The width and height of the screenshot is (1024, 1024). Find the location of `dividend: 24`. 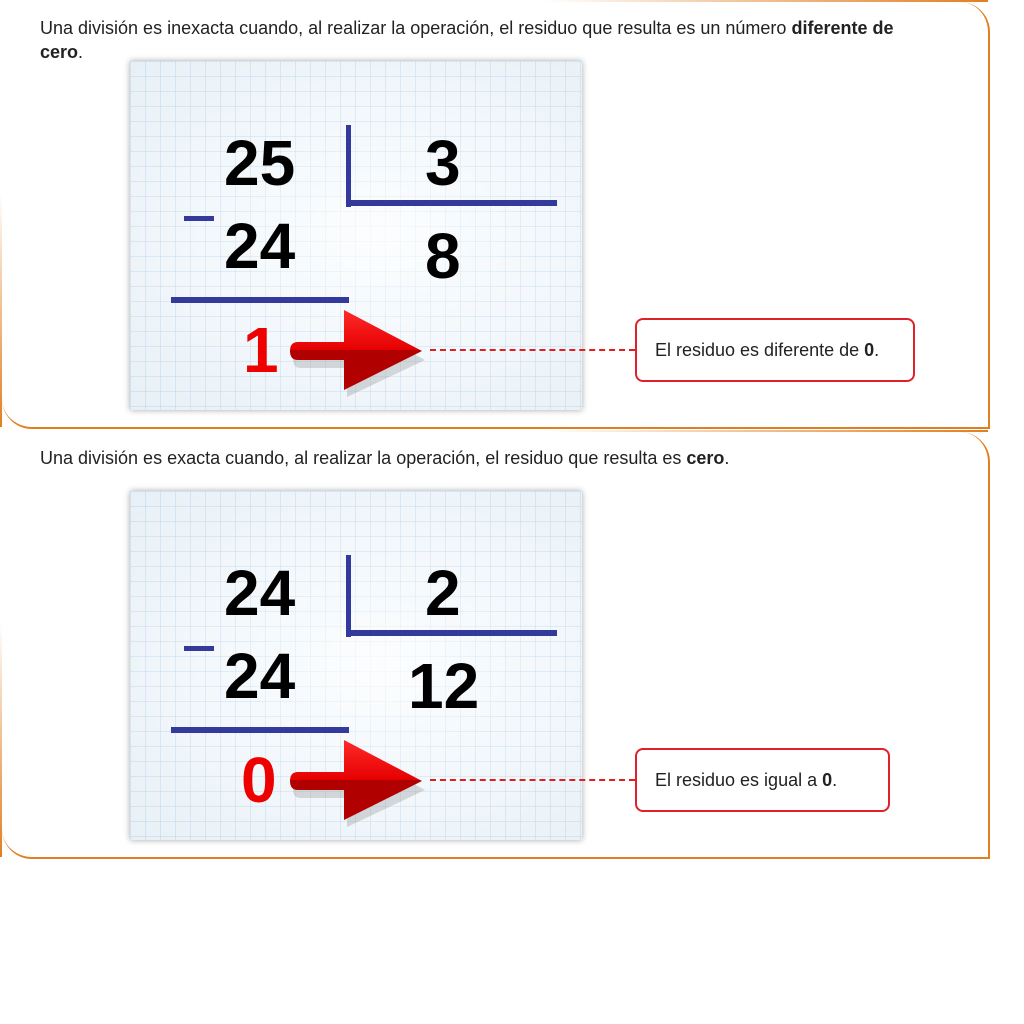

dividend: 24 is located at coordinates (260, 593).